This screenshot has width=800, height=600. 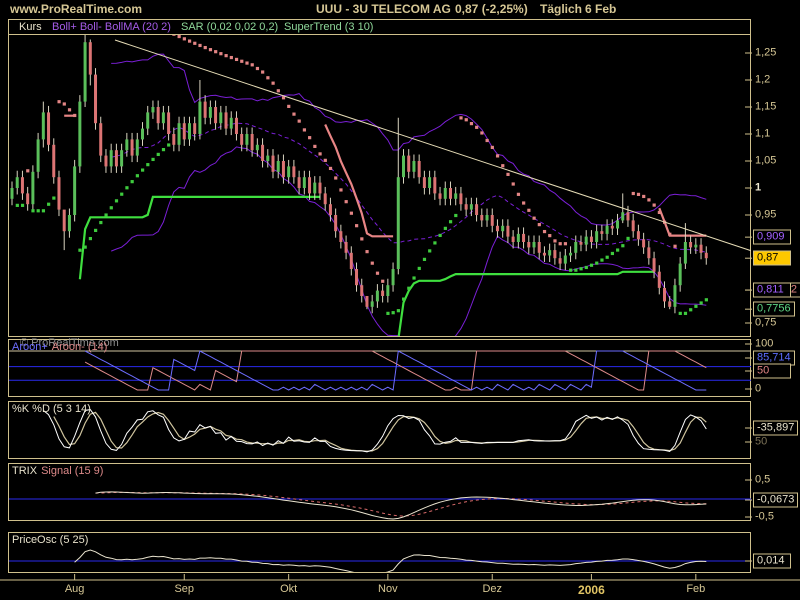 What do you see at coordinates (561, 9) in the screenshot?
I see `timeframe-label: Täglich` at bounding box center [561, 9].